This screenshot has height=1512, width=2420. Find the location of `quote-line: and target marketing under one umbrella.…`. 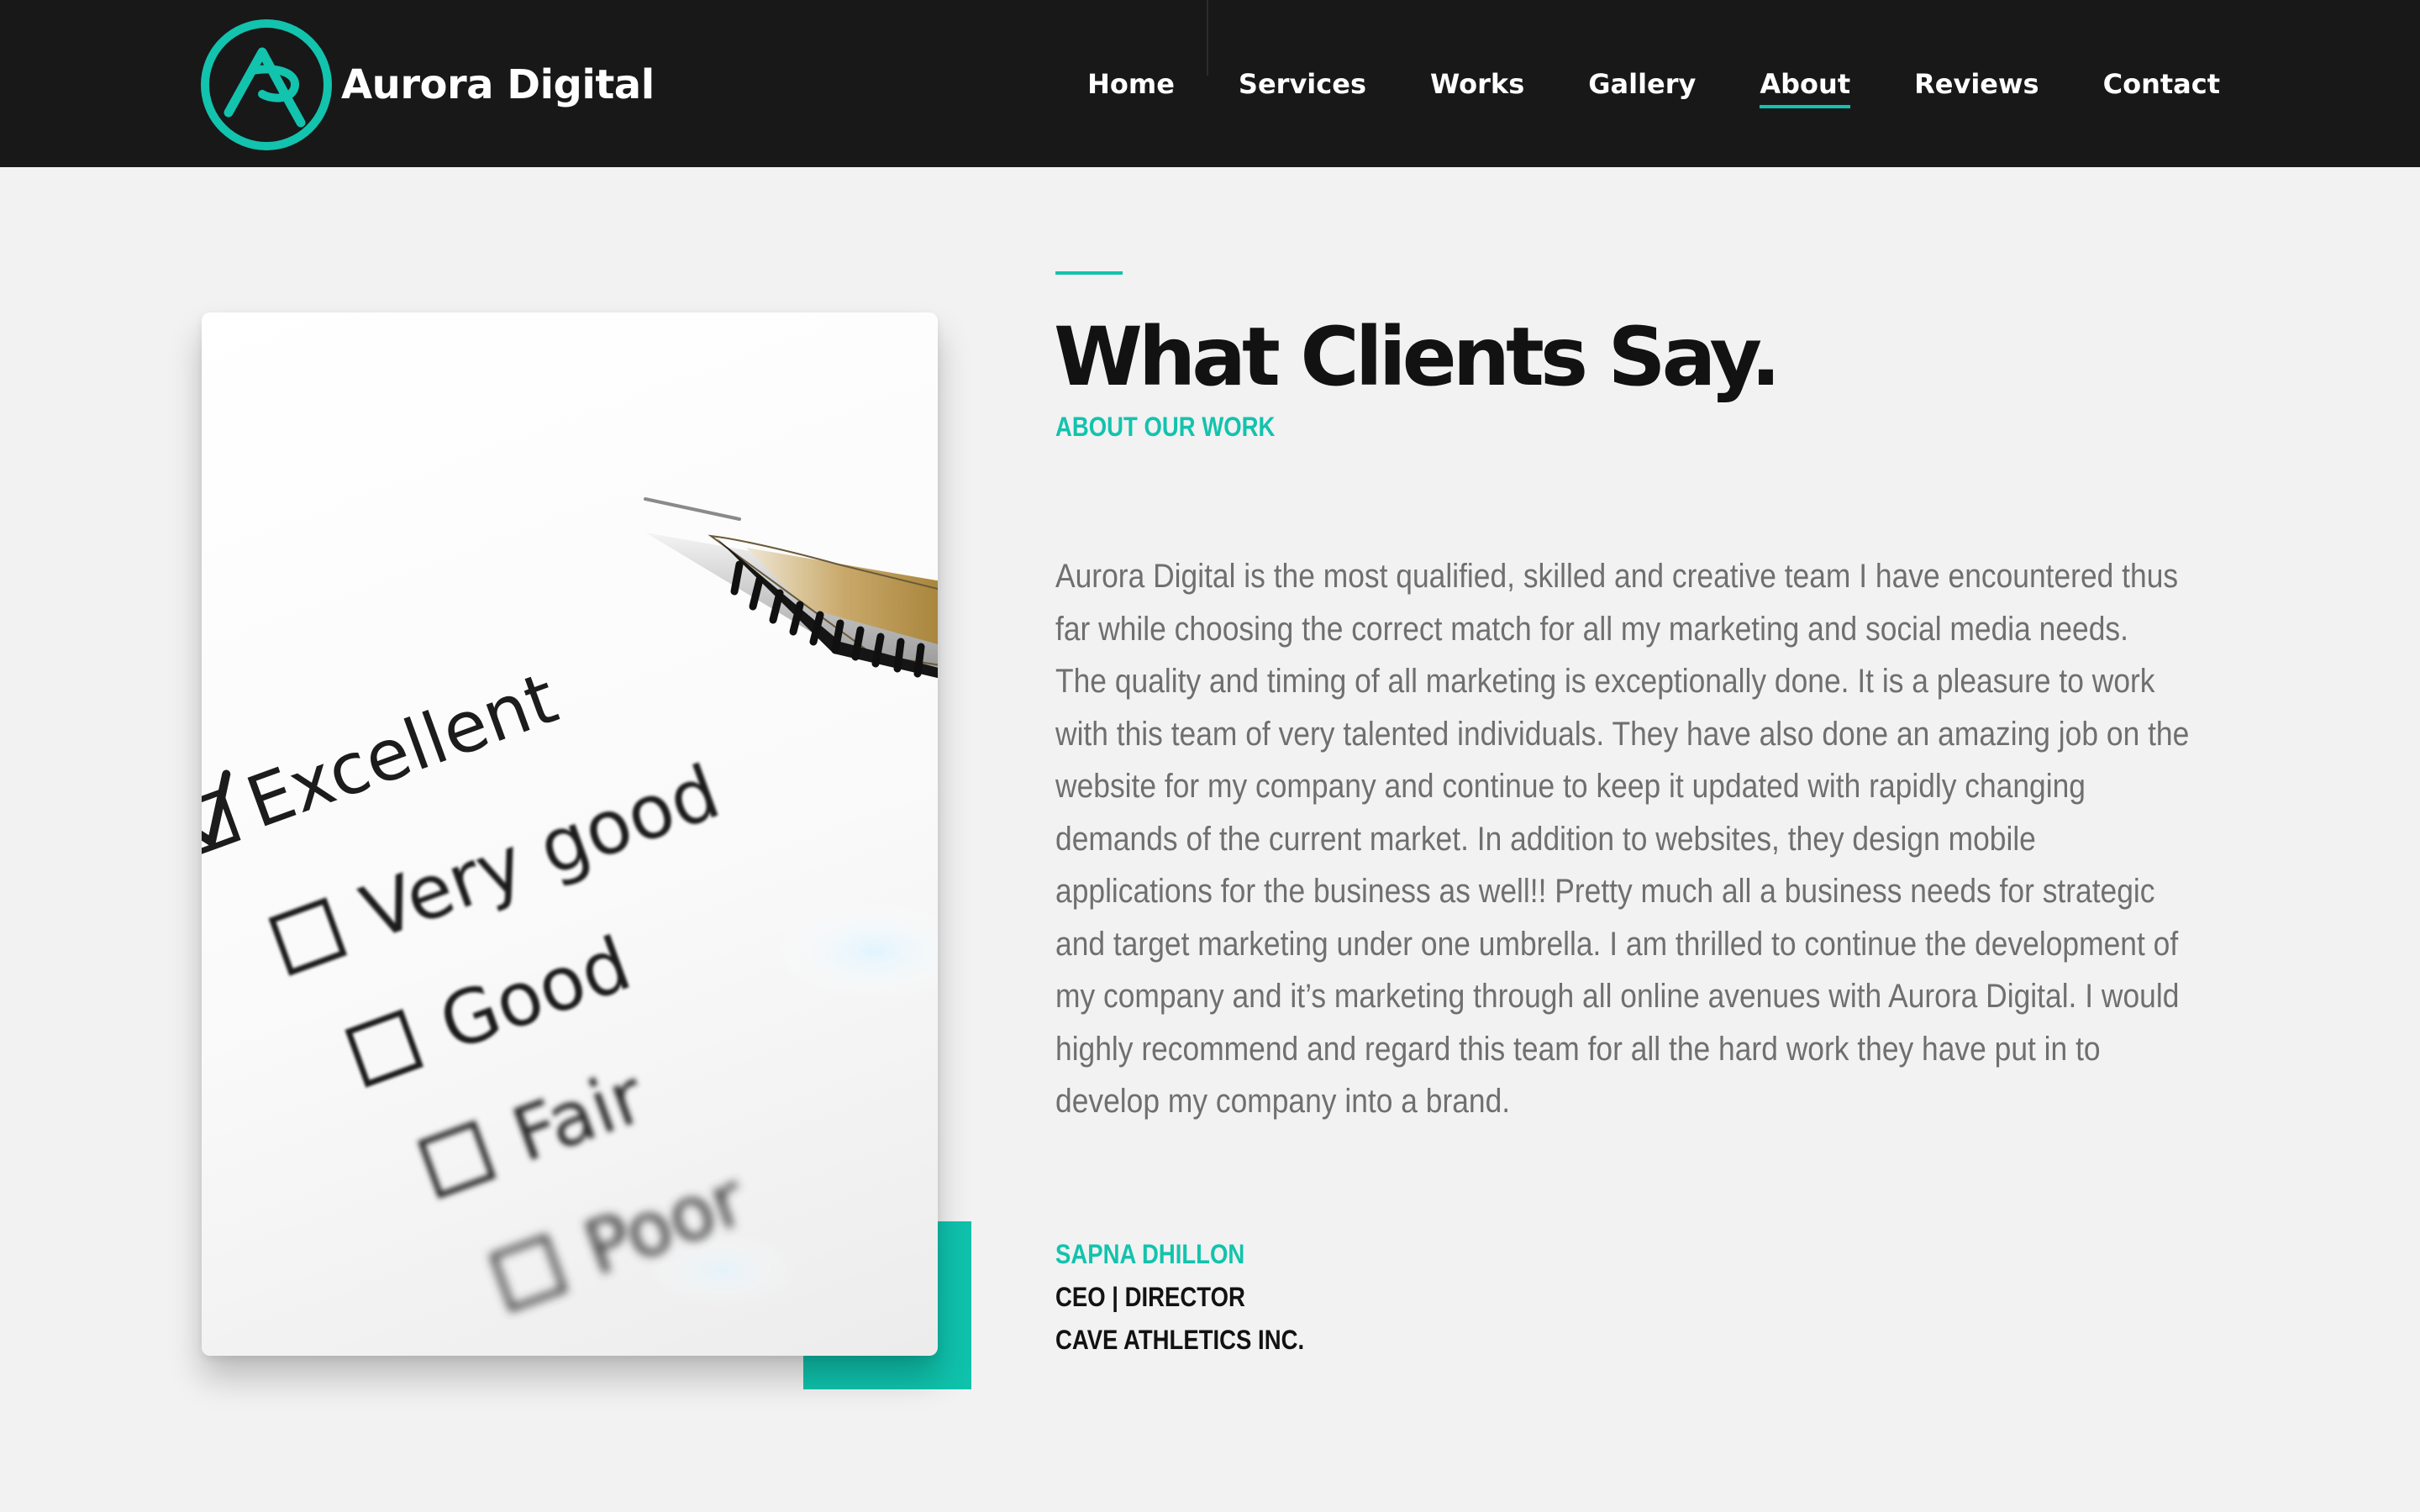

quote-line: and target marketing under one umbrella.… is located at coordinates (1617, 944).